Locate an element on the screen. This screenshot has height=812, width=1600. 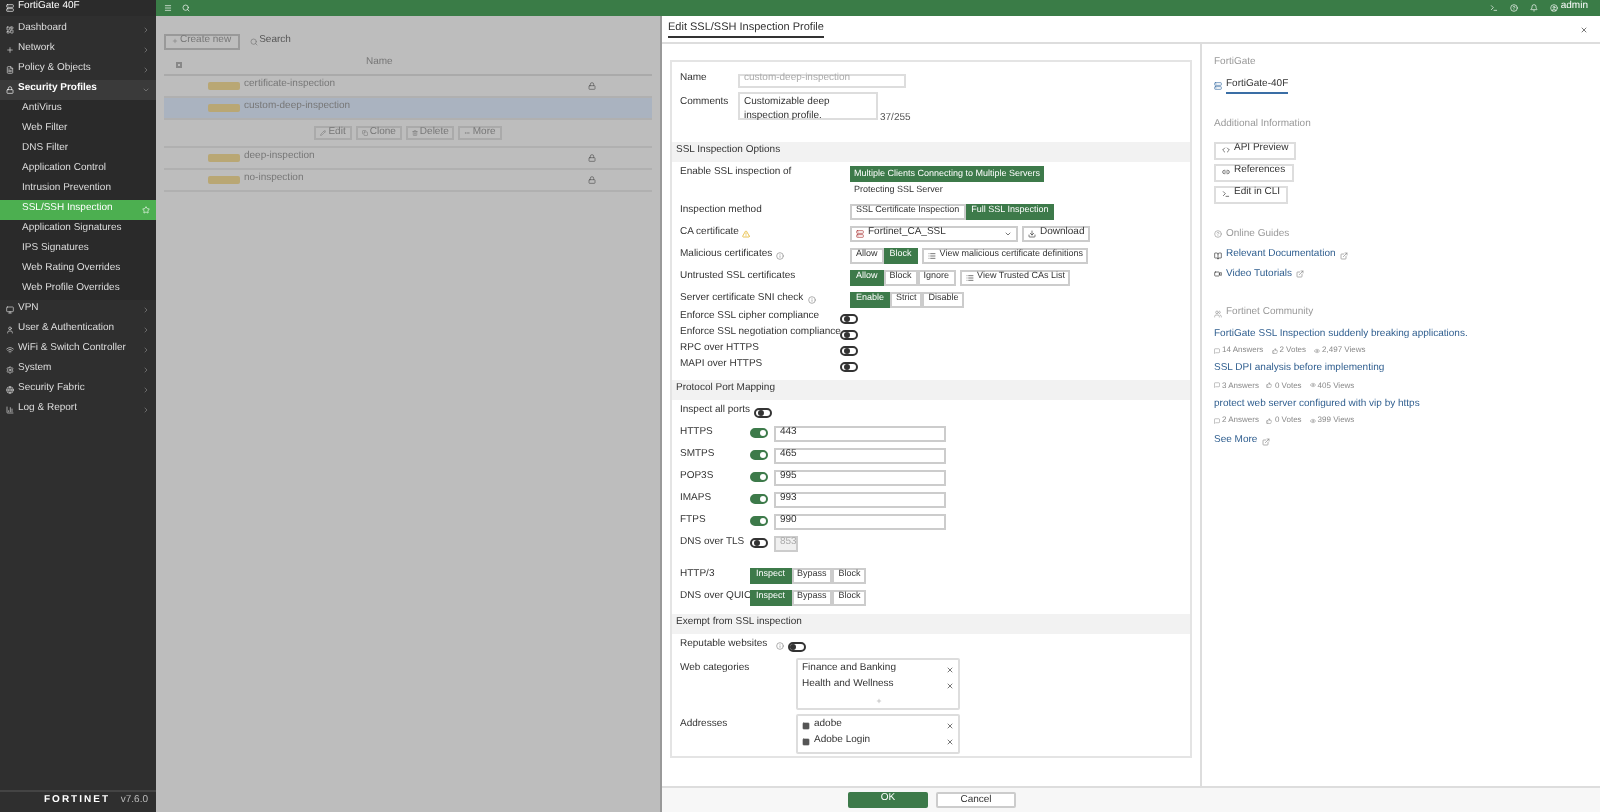
globe-icon is located at coordinates (10, 390).